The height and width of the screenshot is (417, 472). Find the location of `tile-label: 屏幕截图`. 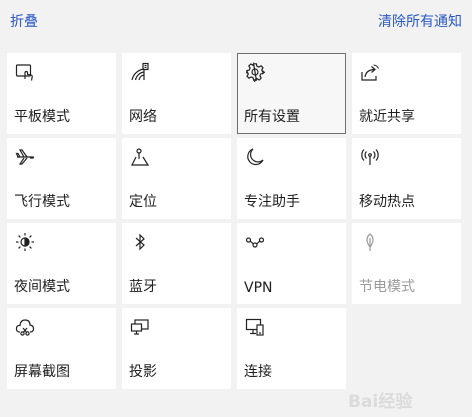

tile-label: 屏幕截图 is located at coordinates (42, 372).